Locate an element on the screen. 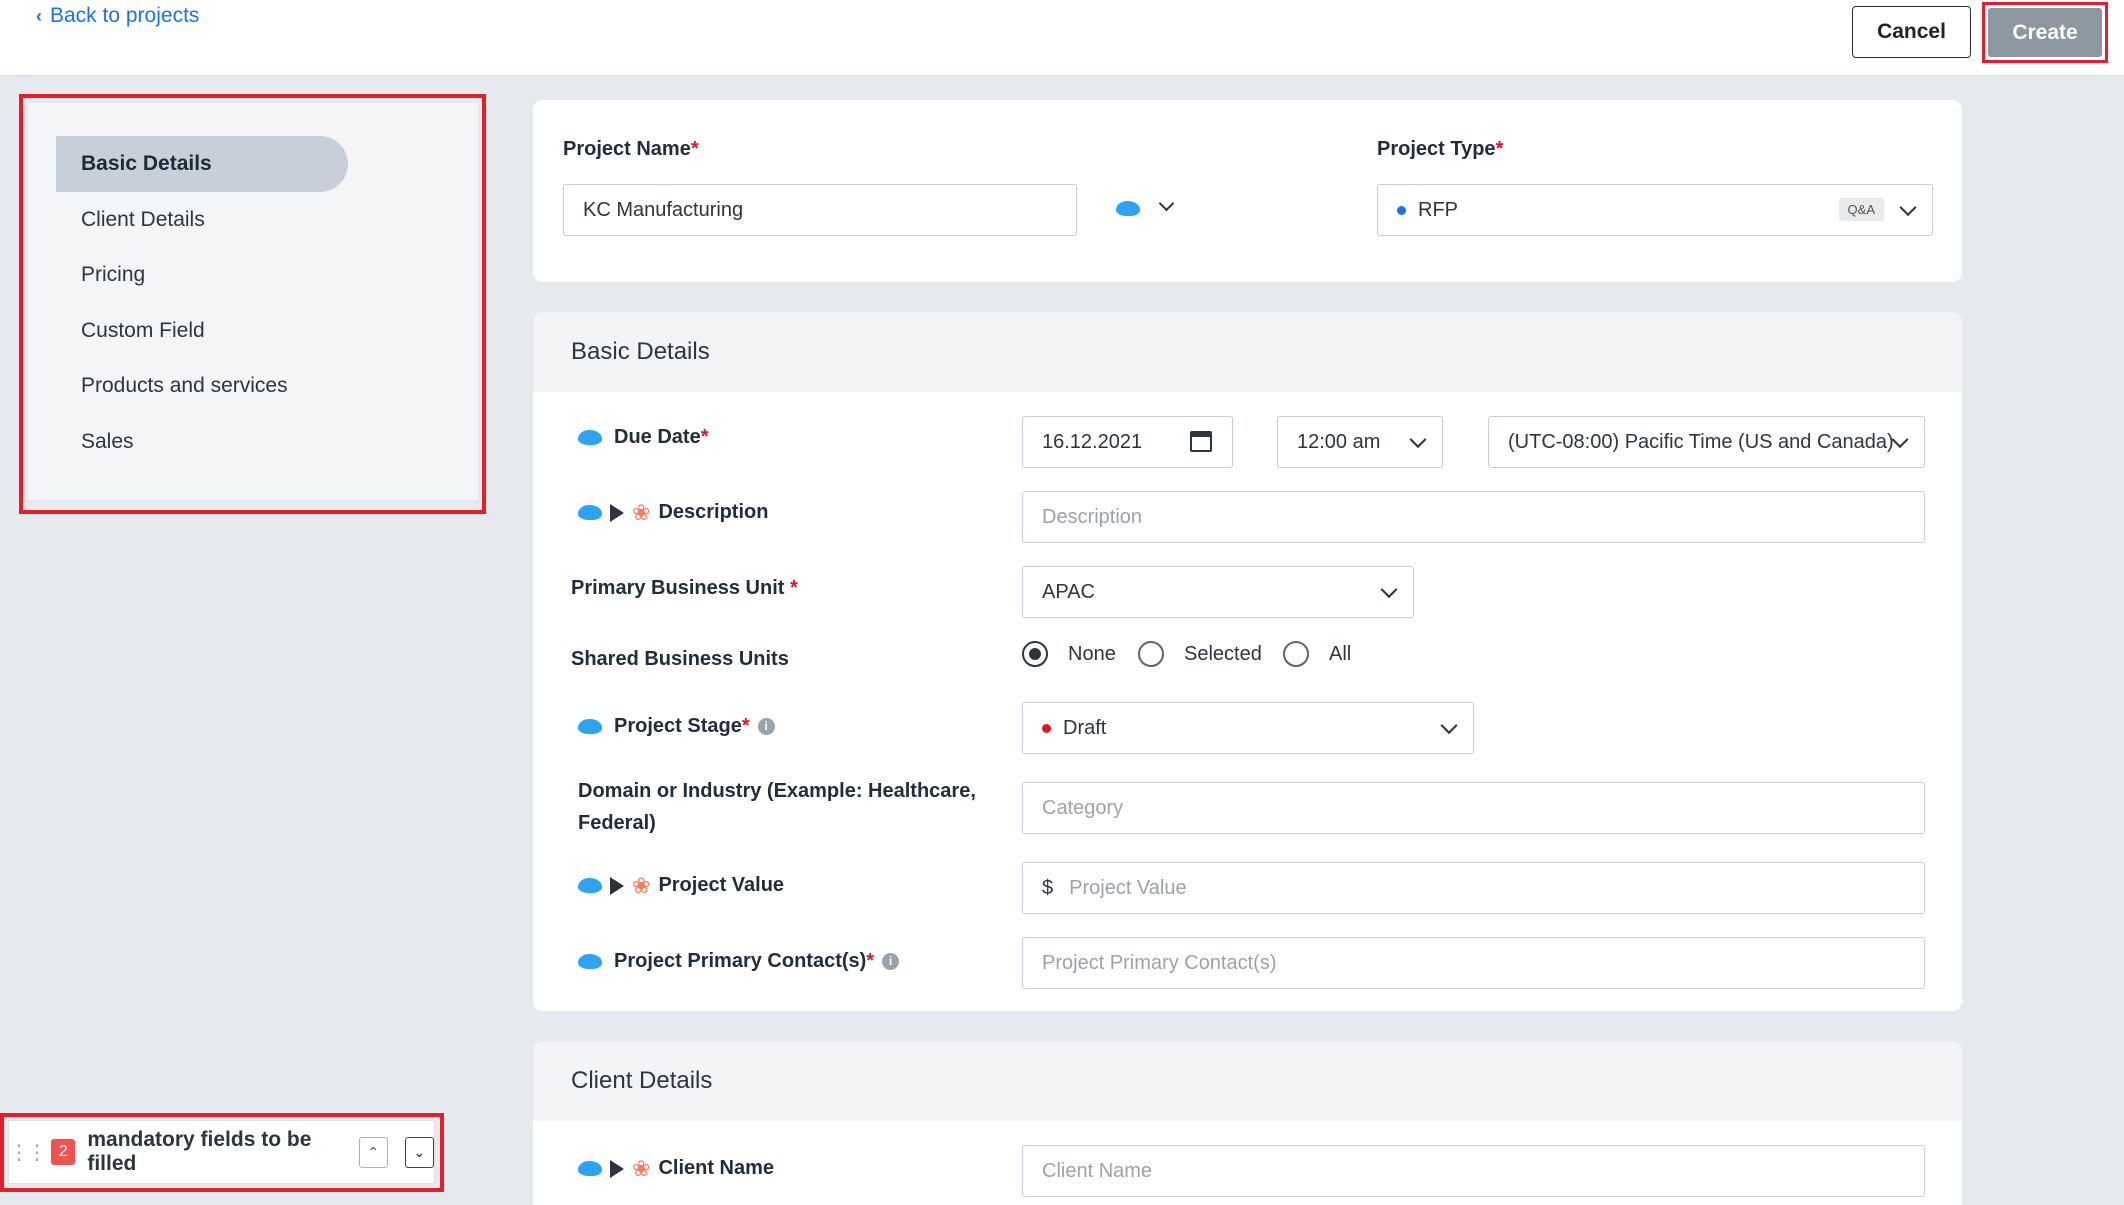 The width and height of the screenshot is (2124, 1205). mandatory-count-badge: 2 is located at coordinates (63, 1152).